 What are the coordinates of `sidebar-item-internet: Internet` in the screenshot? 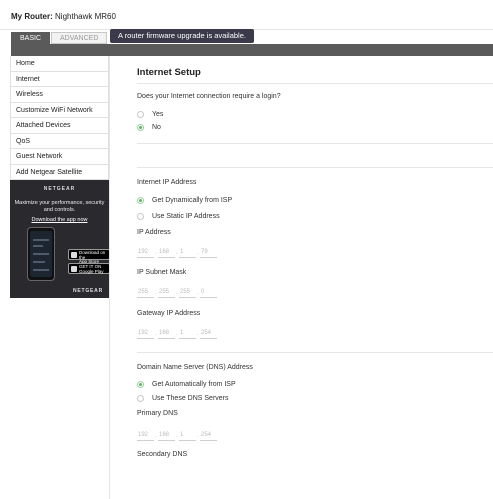 It's located at (59, 79).